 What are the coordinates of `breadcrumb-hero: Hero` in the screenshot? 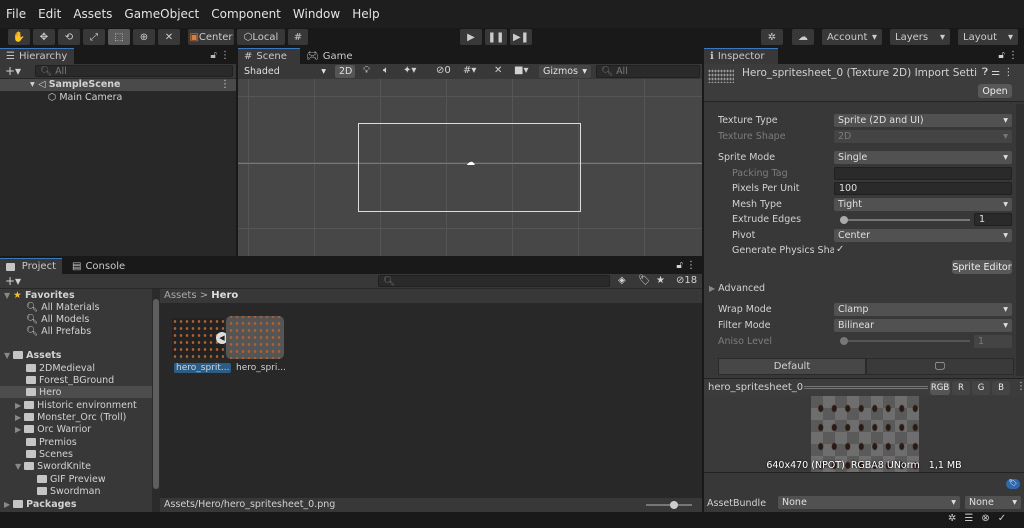 It's located at (224, 295).